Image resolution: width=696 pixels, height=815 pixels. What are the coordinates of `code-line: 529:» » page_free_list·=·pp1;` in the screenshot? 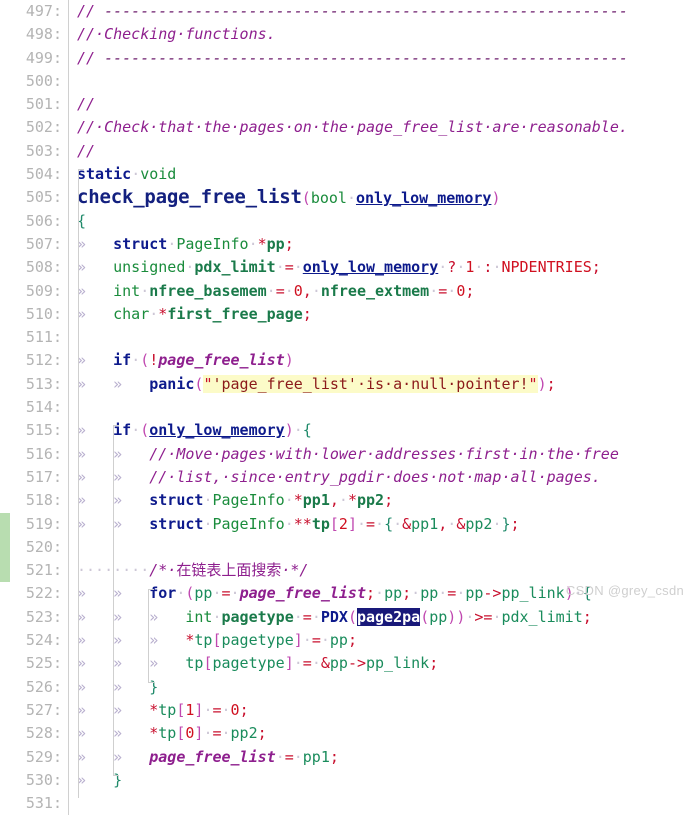 It's located at (348, 757).